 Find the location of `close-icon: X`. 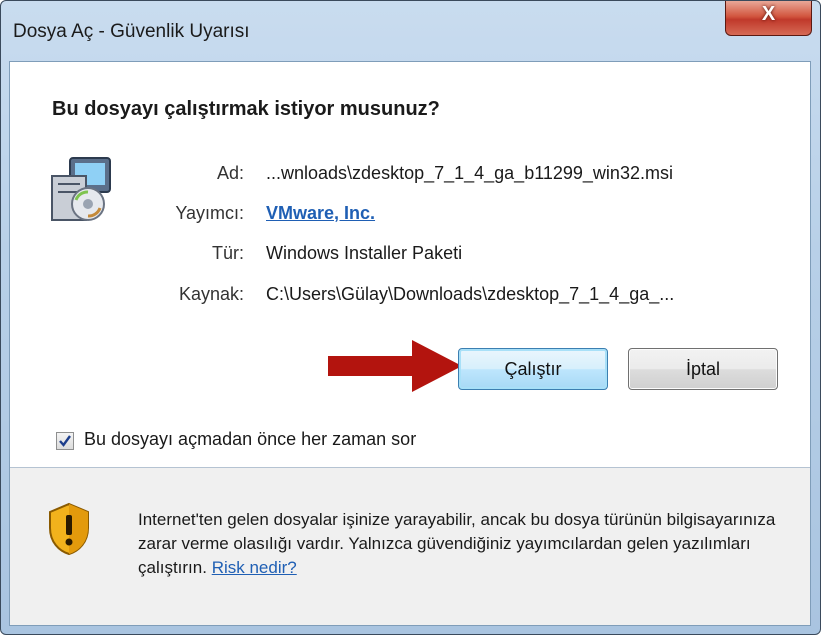

close-icon: X is located at coordinates (768, 14).